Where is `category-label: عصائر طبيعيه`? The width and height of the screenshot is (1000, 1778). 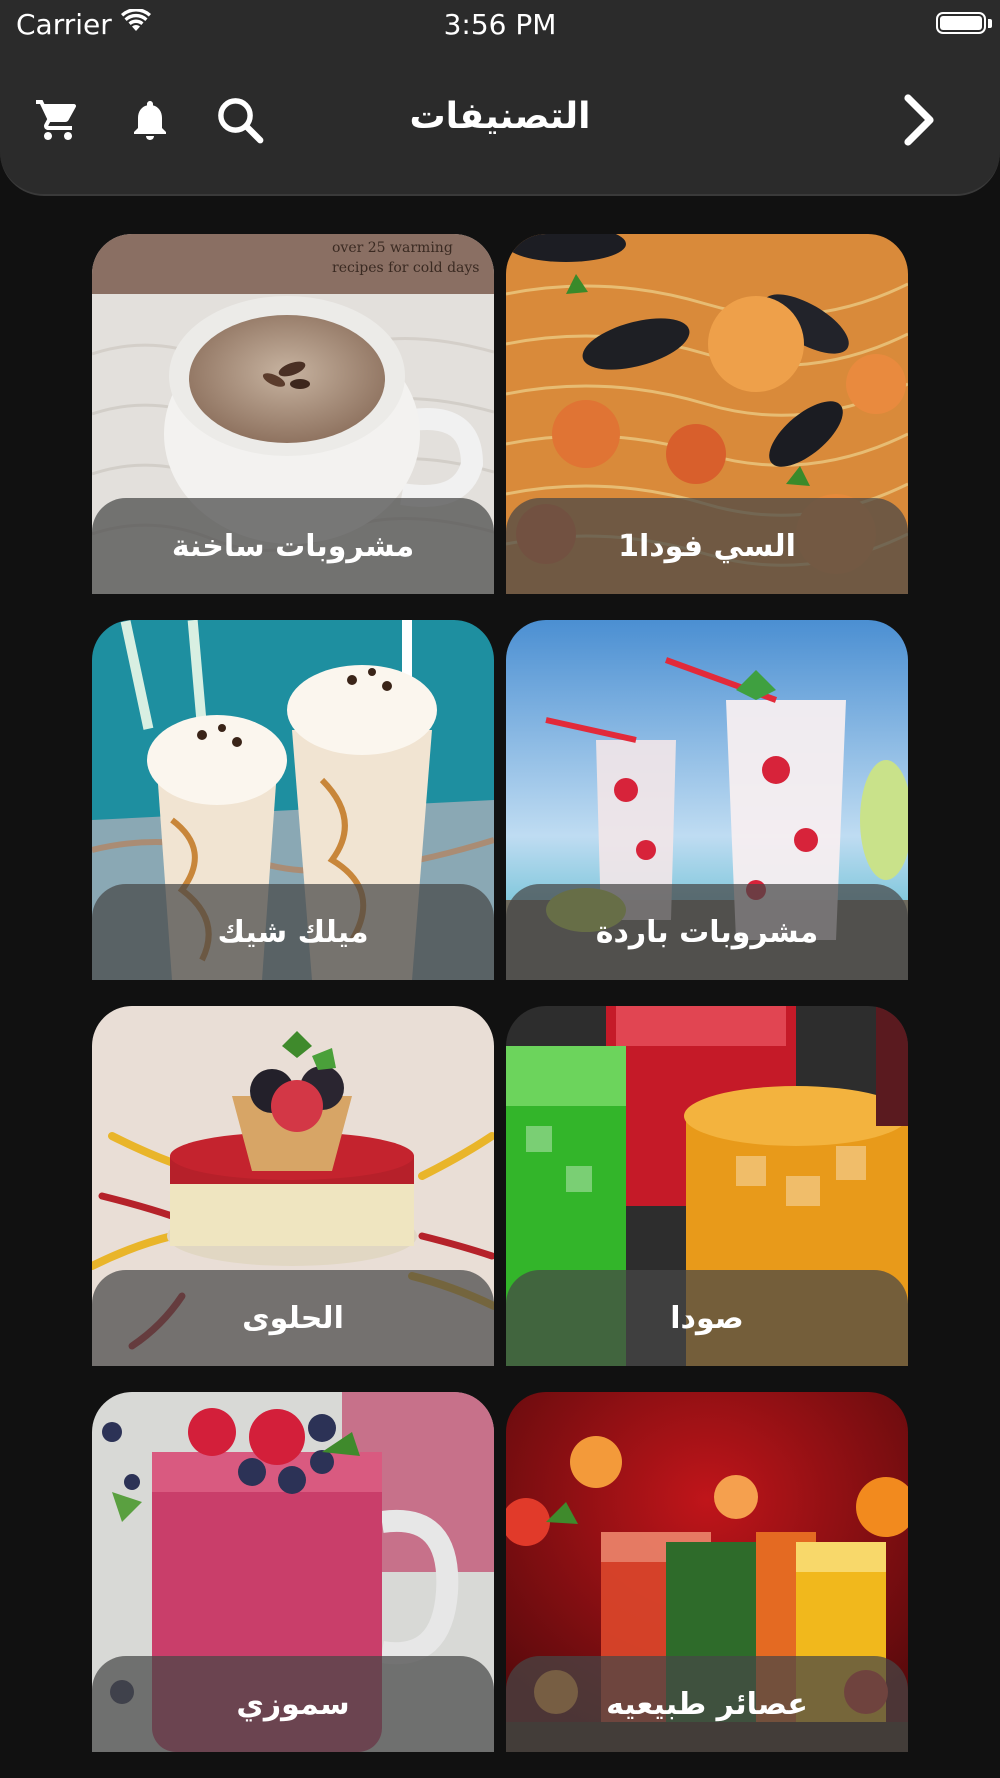
category-label: عصائر طبيعيه is located at coordinates (707, 1704).